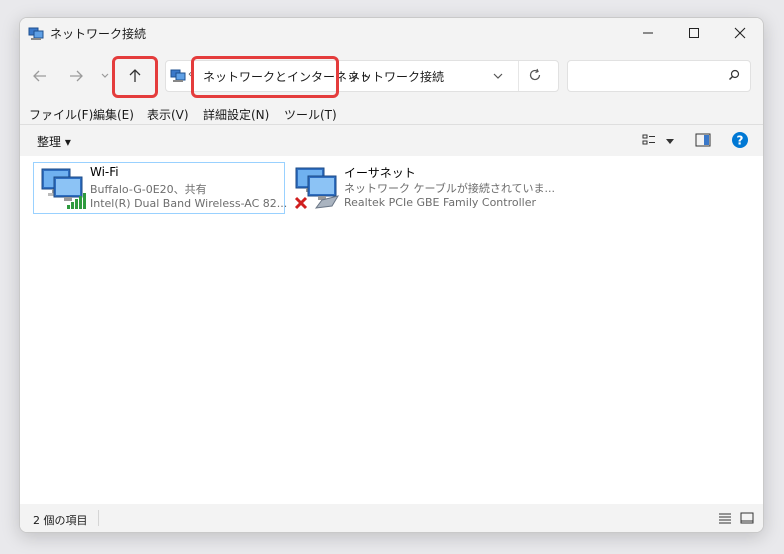 Image resolution: width=784 pixels, height=554 pixels. I want to click on large-icons-view-icon, so click(747, 518).